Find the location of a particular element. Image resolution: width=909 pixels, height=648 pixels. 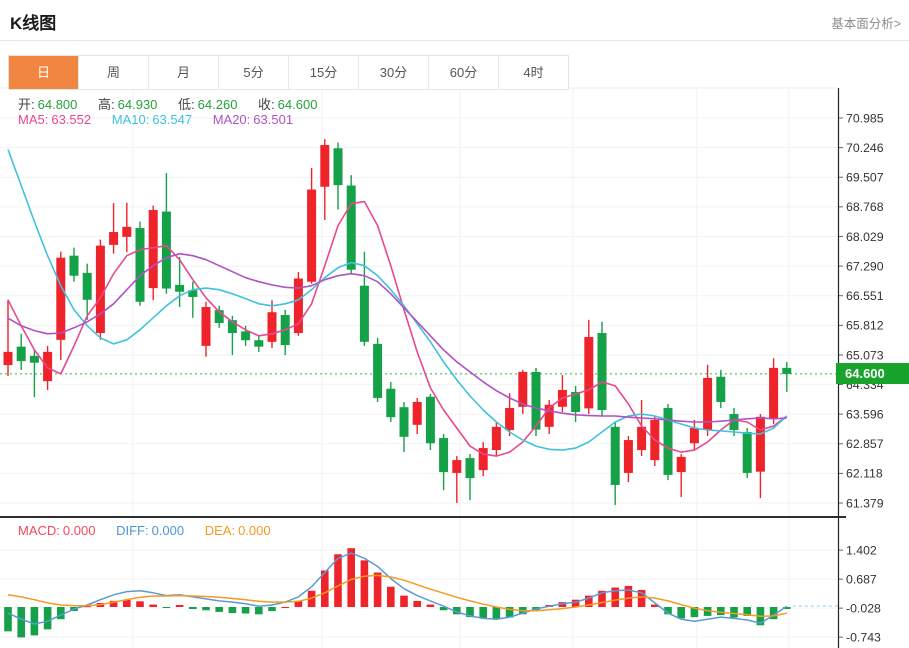

high-value: 64.930 is located at coordinates (137, 104).